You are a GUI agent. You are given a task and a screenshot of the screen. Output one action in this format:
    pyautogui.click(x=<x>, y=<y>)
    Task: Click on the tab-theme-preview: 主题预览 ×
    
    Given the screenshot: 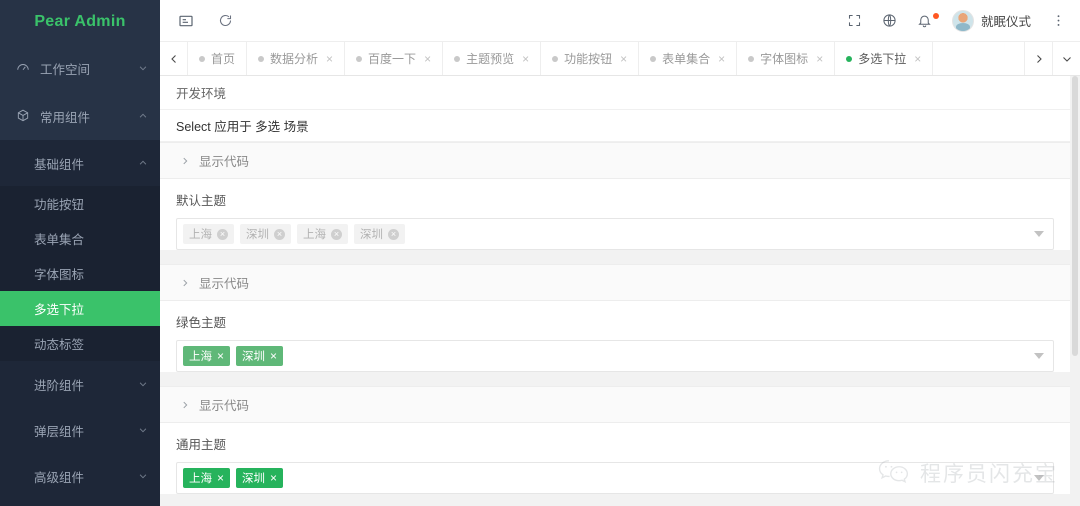 What is the action you would take?
    pyautogui.click(x=492, y=58)
    